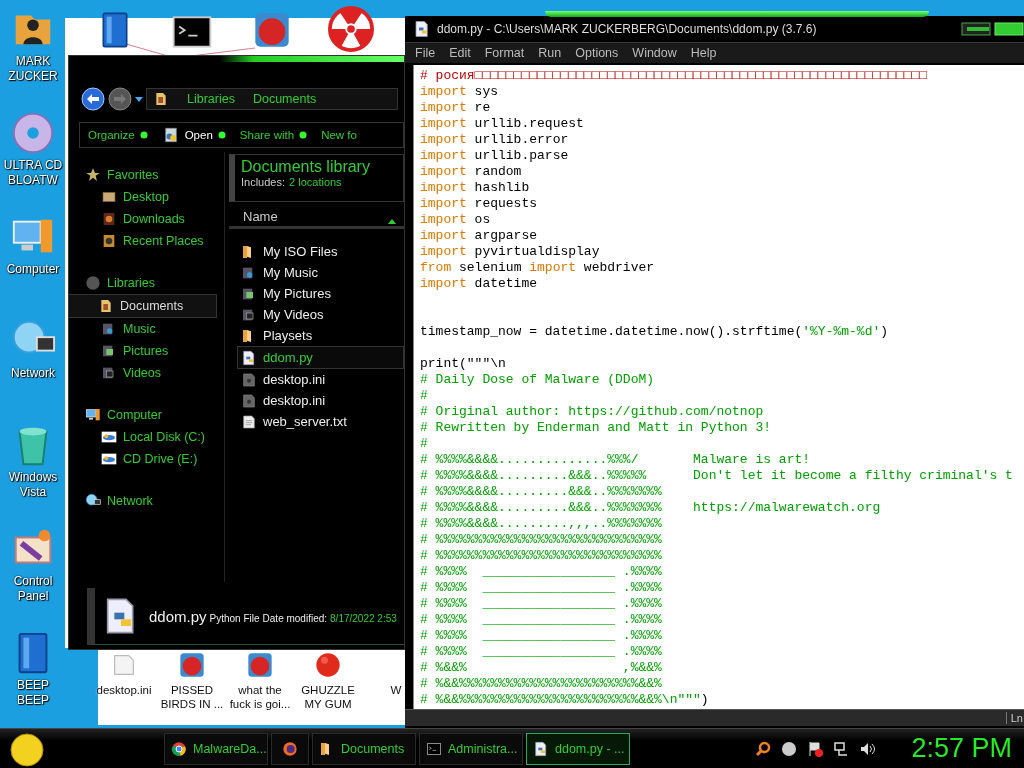 This screenshot has width=1024, height=768. What do you see at coordinates (315, 182) in the screenshot?
I see `locations-link: 2 locations` at bounding box center [315, 182].